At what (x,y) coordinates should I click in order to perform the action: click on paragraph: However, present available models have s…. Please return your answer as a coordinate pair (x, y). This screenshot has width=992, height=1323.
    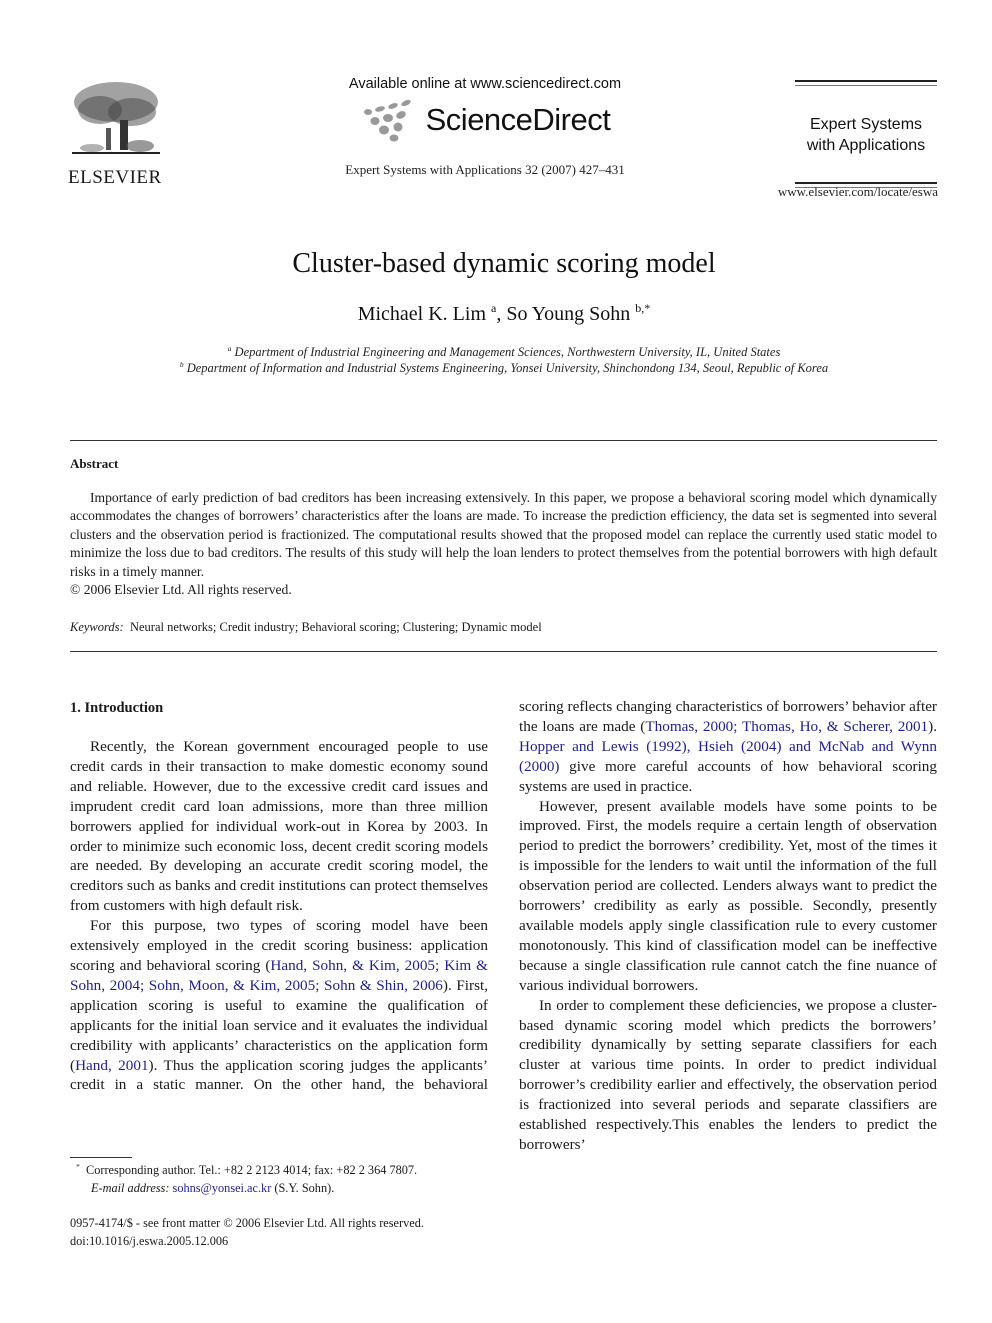
    Looking at the image, I should click on (728, 895).